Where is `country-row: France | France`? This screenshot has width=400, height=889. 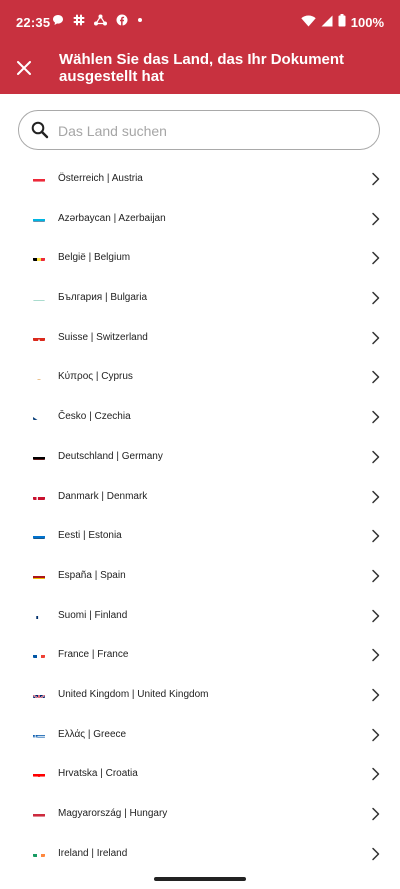
country-row: France | France is located at coordinates (200, 656).